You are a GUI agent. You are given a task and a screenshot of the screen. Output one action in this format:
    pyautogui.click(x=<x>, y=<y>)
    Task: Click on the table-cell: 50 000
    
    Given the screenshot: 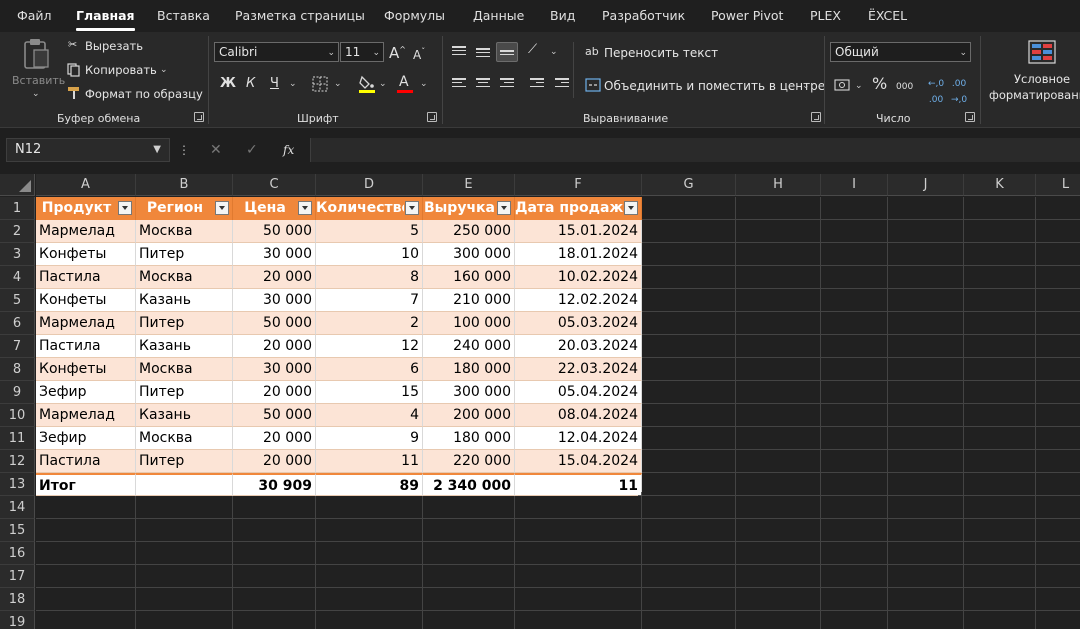 What is the action you would take?
    pyautogui.click(x=274, y=323)
    